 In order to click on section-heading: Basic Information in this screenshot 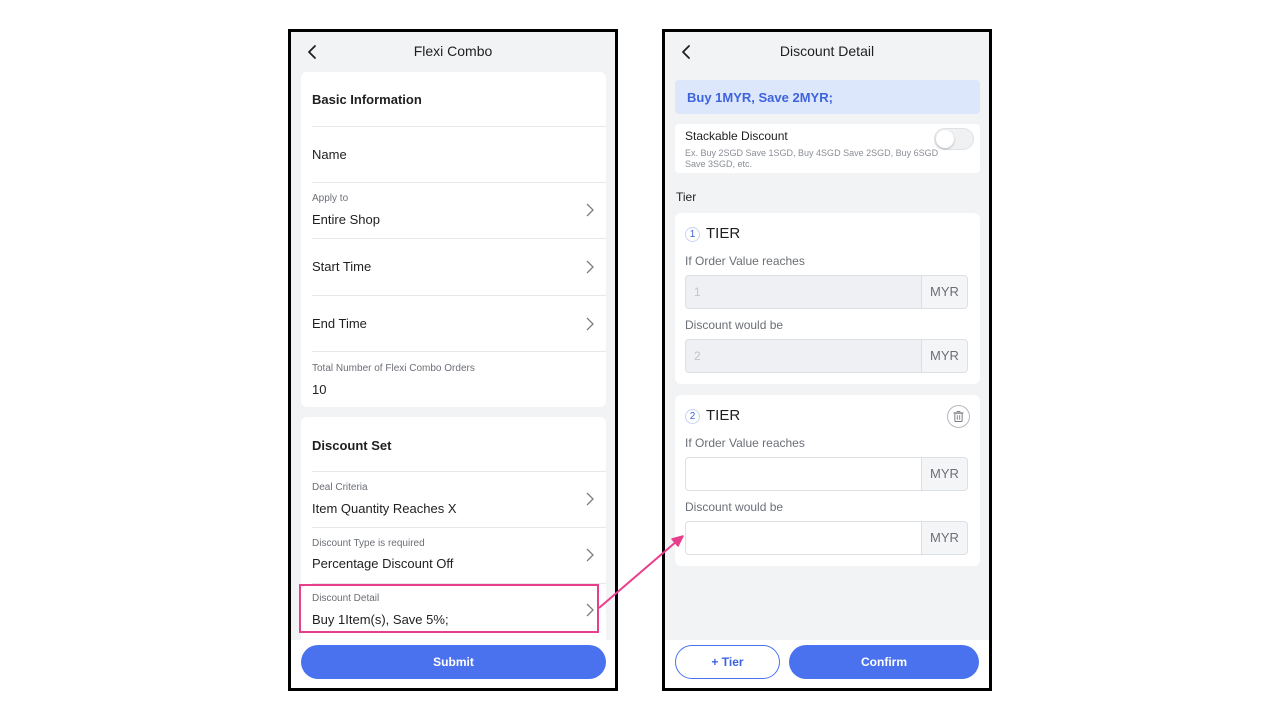, I will do `click(367, 99)`.